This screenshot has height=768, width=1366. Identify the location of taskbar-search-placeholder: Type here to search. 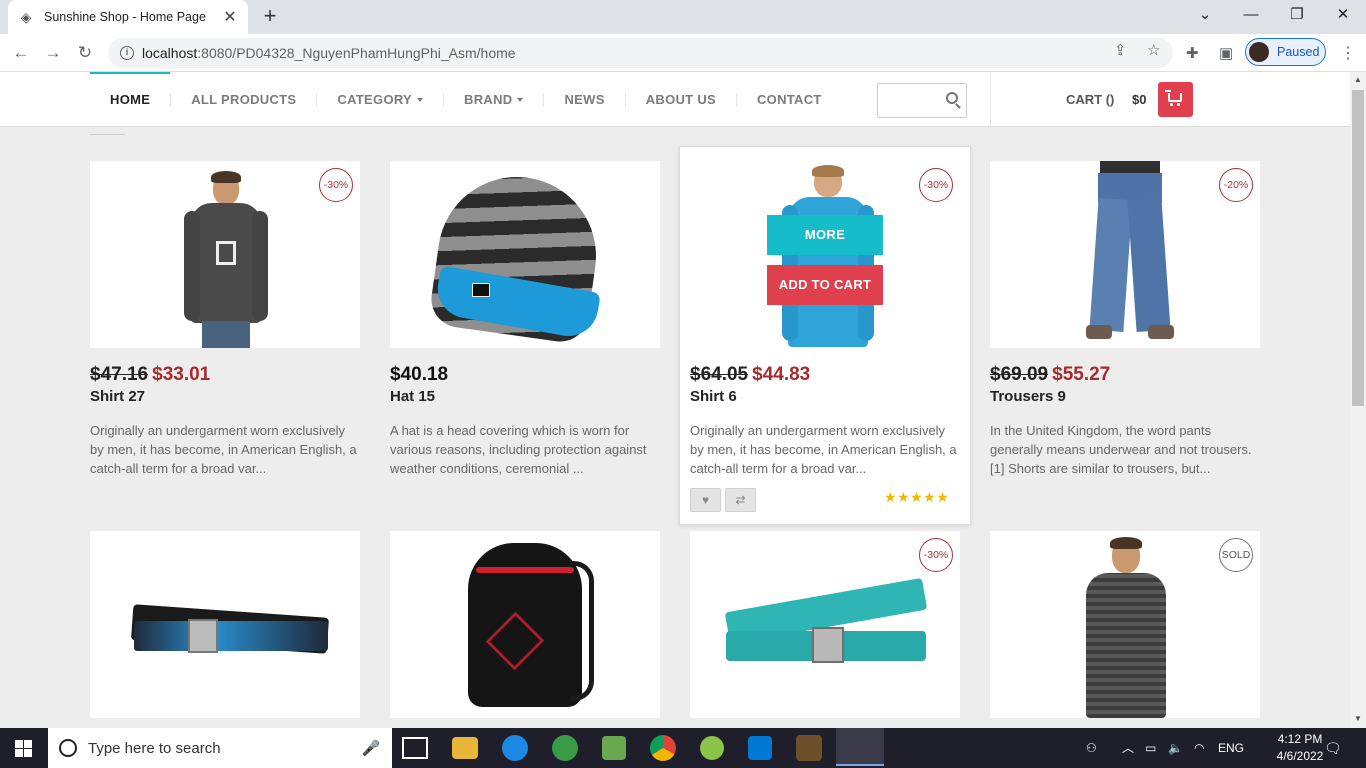
(154, 748).